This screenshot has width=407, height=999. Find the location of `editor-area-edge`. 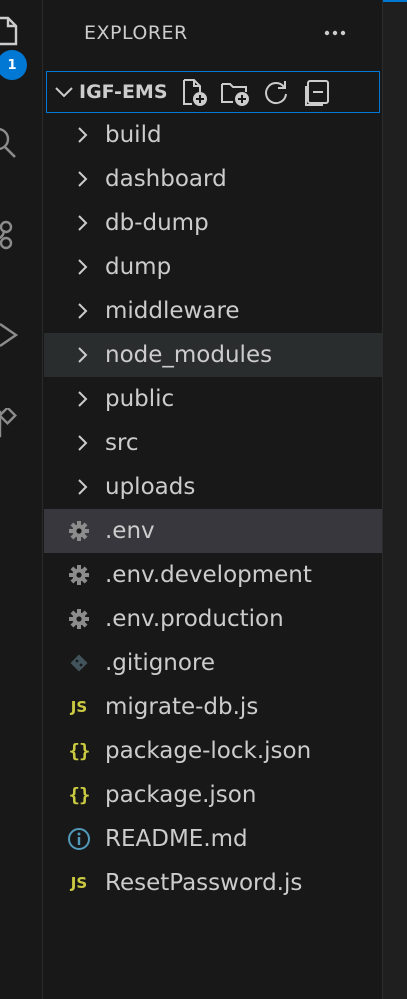

editor-area-edge is located at coordinates (394, 499).